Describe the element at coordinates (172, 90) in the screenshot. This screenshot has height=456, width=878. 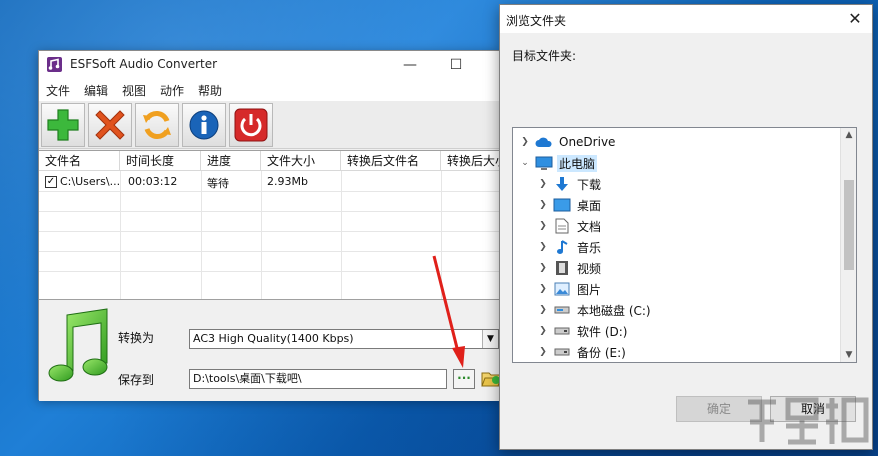
I see `menu-action: 动作` at that location.